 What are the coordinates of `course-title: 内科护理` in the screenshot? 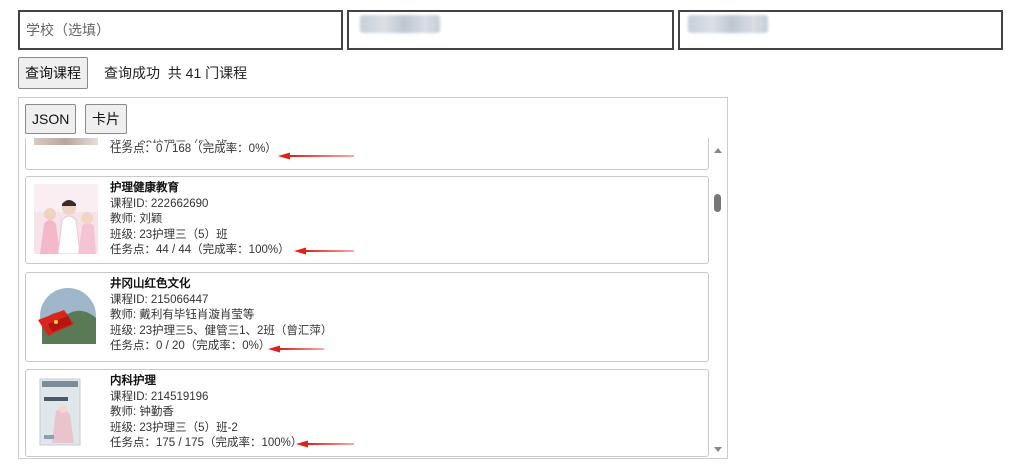 It's located at (133, 381).